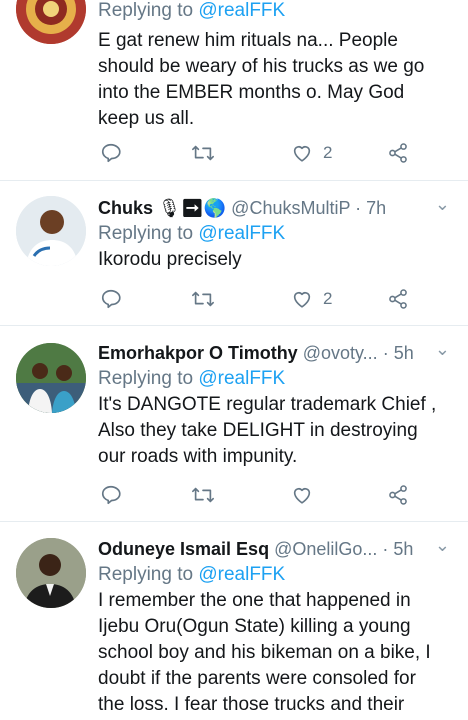 Image resolution: width=468 pixels, height=720 pixels. Describe the element at coordinates (254, 626) in the screenshot. I see `tweet-text-line: Ijebu Oru(Ogun State) killing a young` at that location.